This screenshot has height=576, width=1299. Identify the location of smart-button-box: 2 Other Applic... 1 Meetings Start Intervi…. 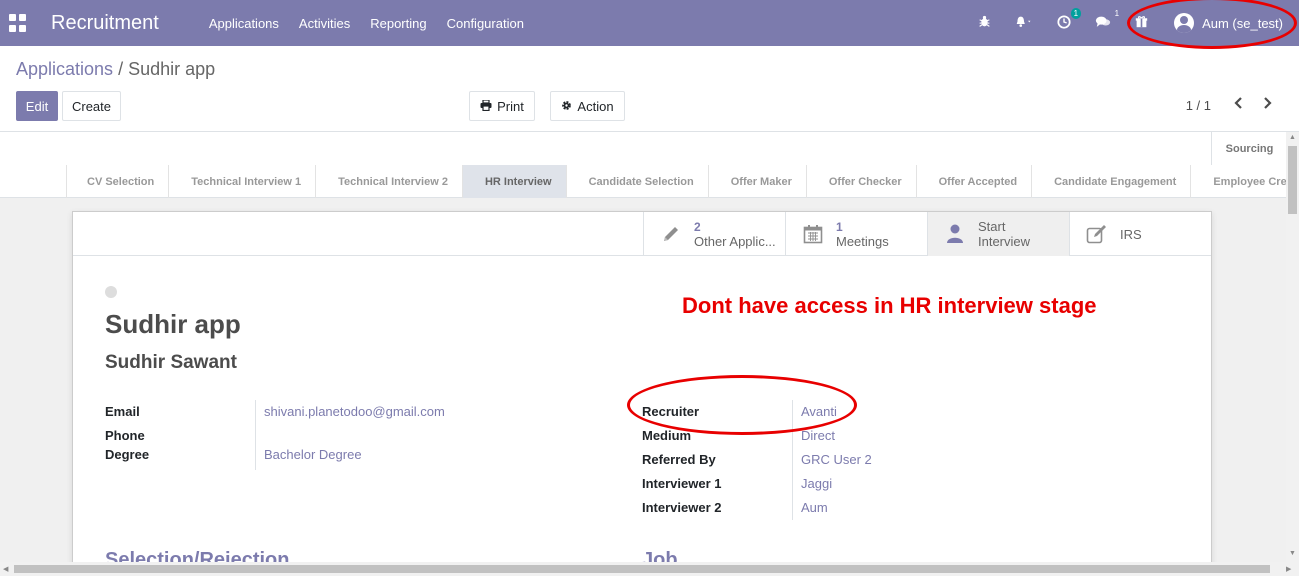
(642, 234).